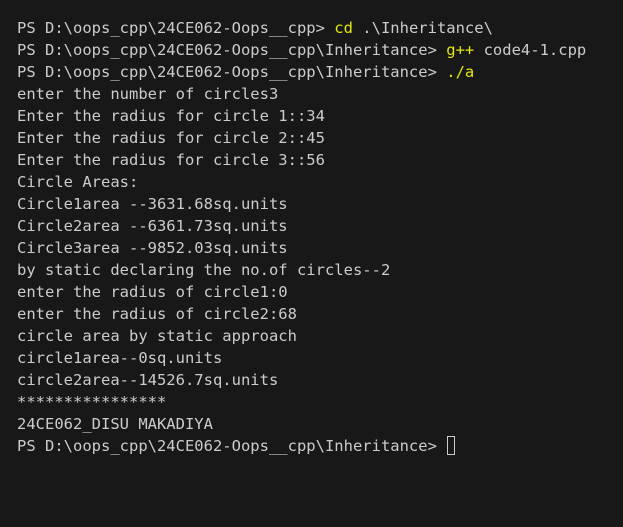 This screenshot has width=623, height=527. What do you see at coordinates (115, 424) in the screenshot?
I see `output-line: 24CE062_DISU MAKADIYA` at bounding box center [115, 424].